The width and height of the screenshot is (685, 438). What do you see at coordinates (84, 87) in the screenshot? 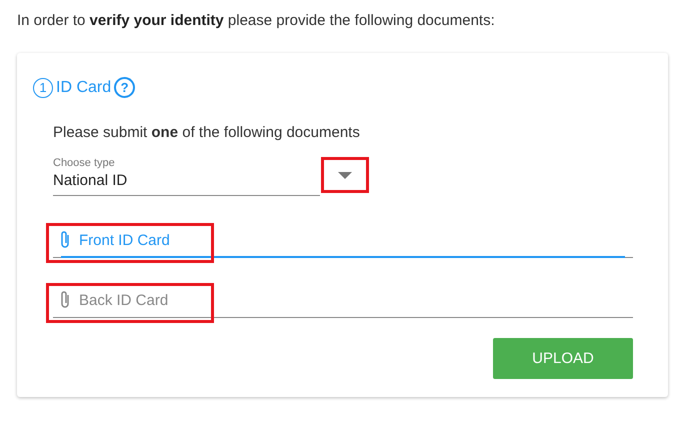
I see `card-title: ID Card` at bounding box center [84, 87].